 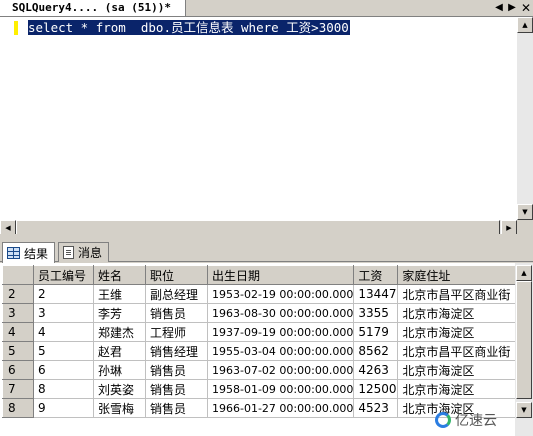 What do you see at coordinates (63, 332) in the screenshot?
I see `table-cell: 4` at bounding box center [63, 332].